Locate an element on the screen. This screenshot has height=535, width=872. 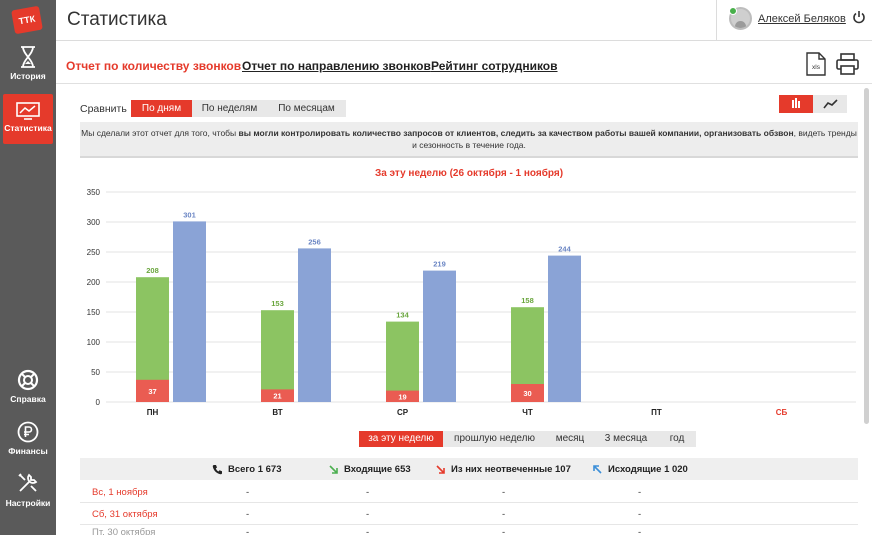
y-tick-label: 150 is located at coordinates (94, 312).